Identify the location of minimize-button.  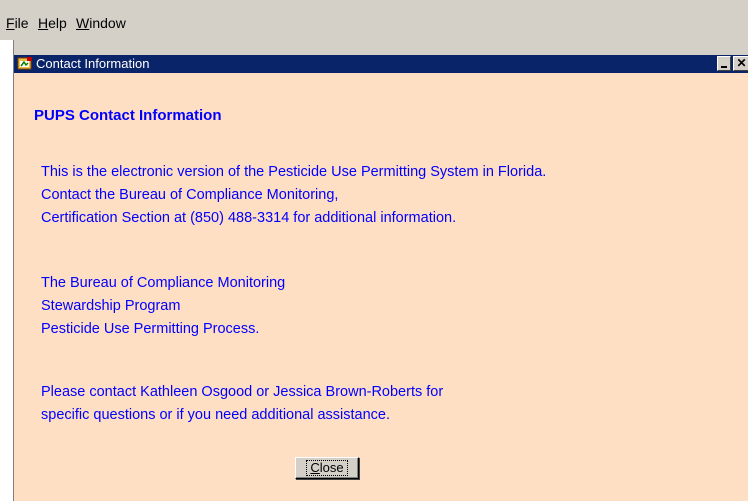
(724, 63).